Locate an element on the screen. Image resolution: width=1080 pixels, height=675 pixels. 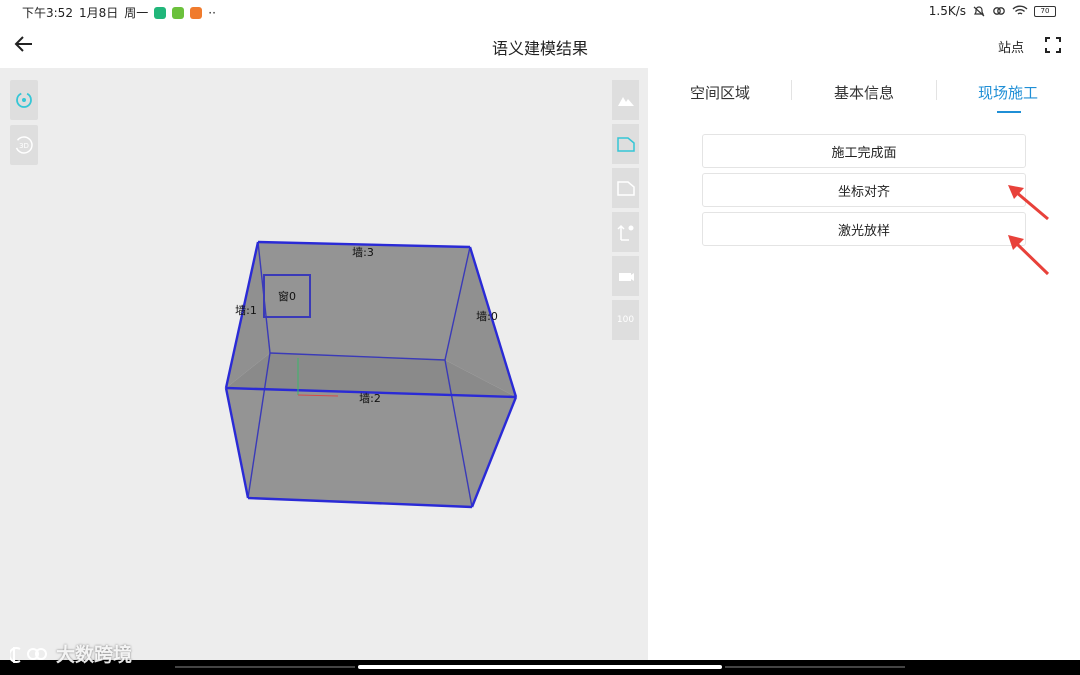
status-right: 1.5K/s 70 is located at coordinates (992, 11).